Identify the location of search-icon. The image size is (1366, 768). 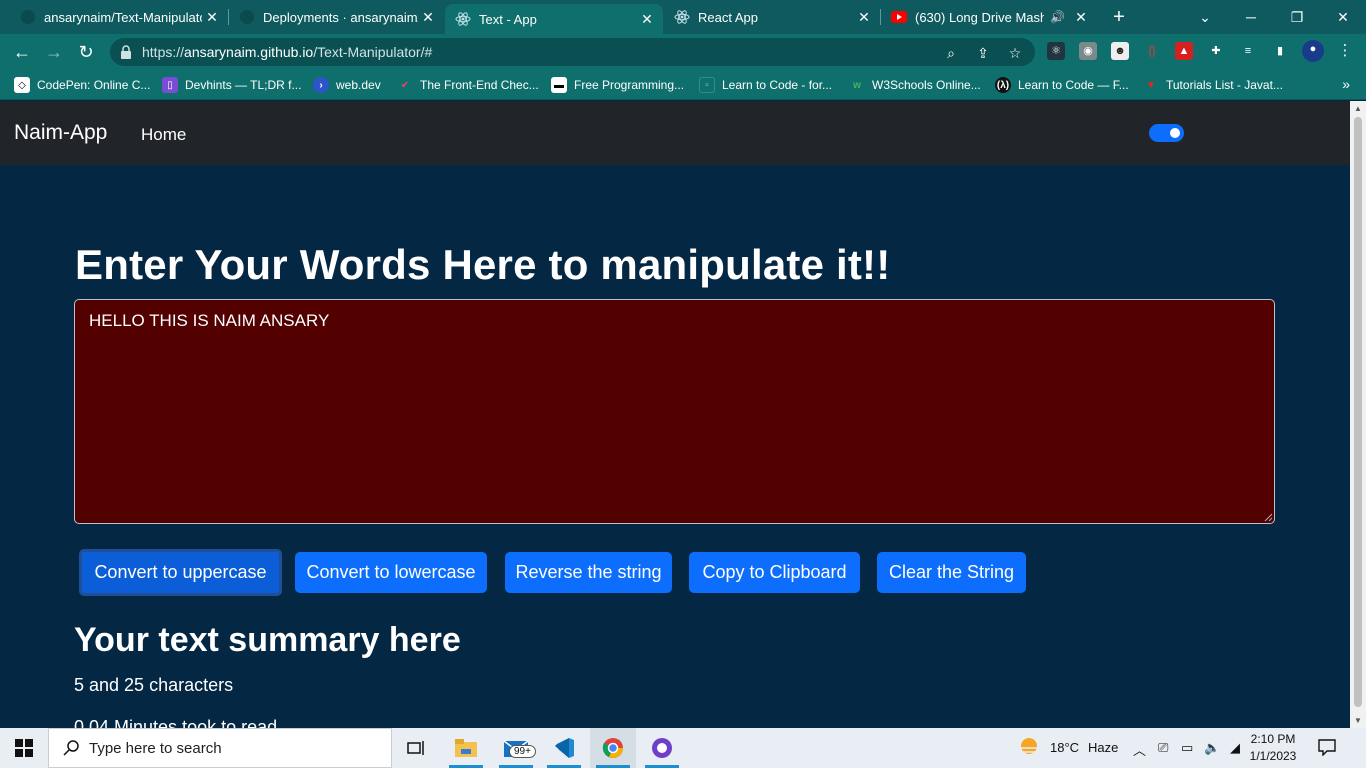
(71, 748).